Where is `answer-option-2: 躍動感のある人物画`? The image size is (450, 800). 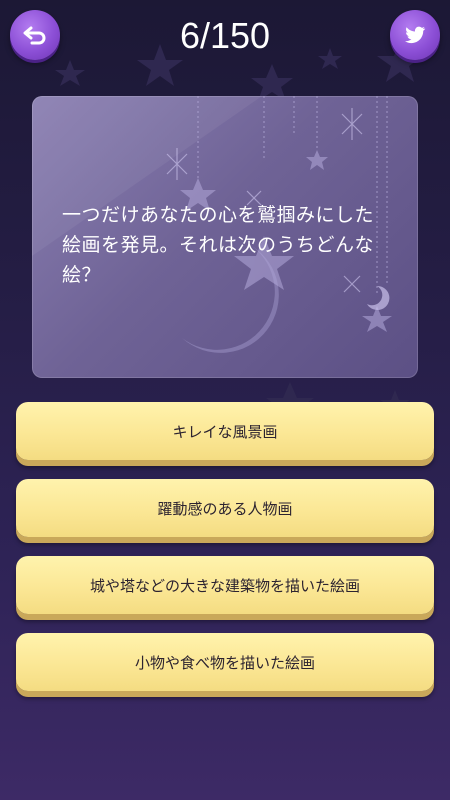
answer-option-2: 躍動感のある人物画 is located at coordinates (225, 508).